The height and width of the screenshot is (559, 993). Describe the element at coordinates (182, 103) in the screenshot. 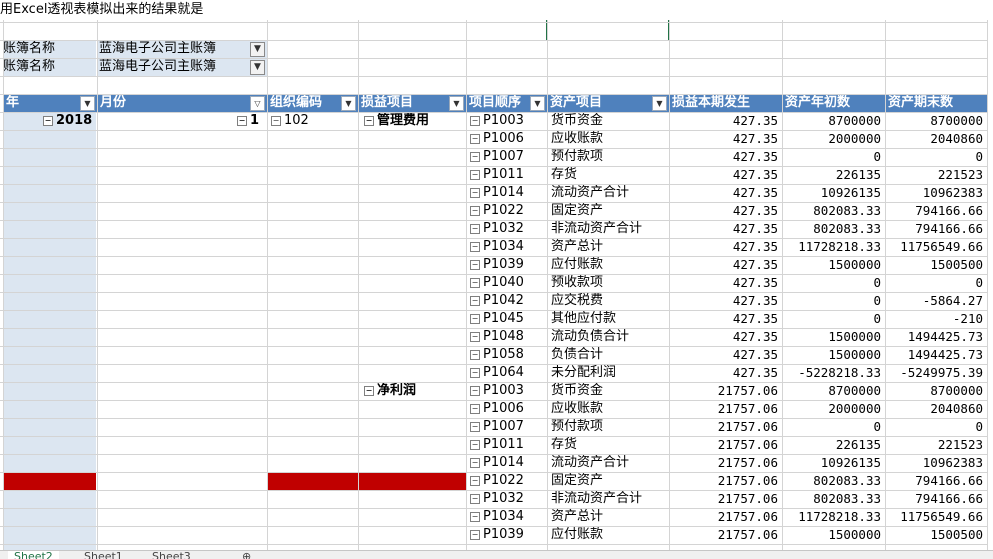

I see `header-month: 月份 ▽` at that location.